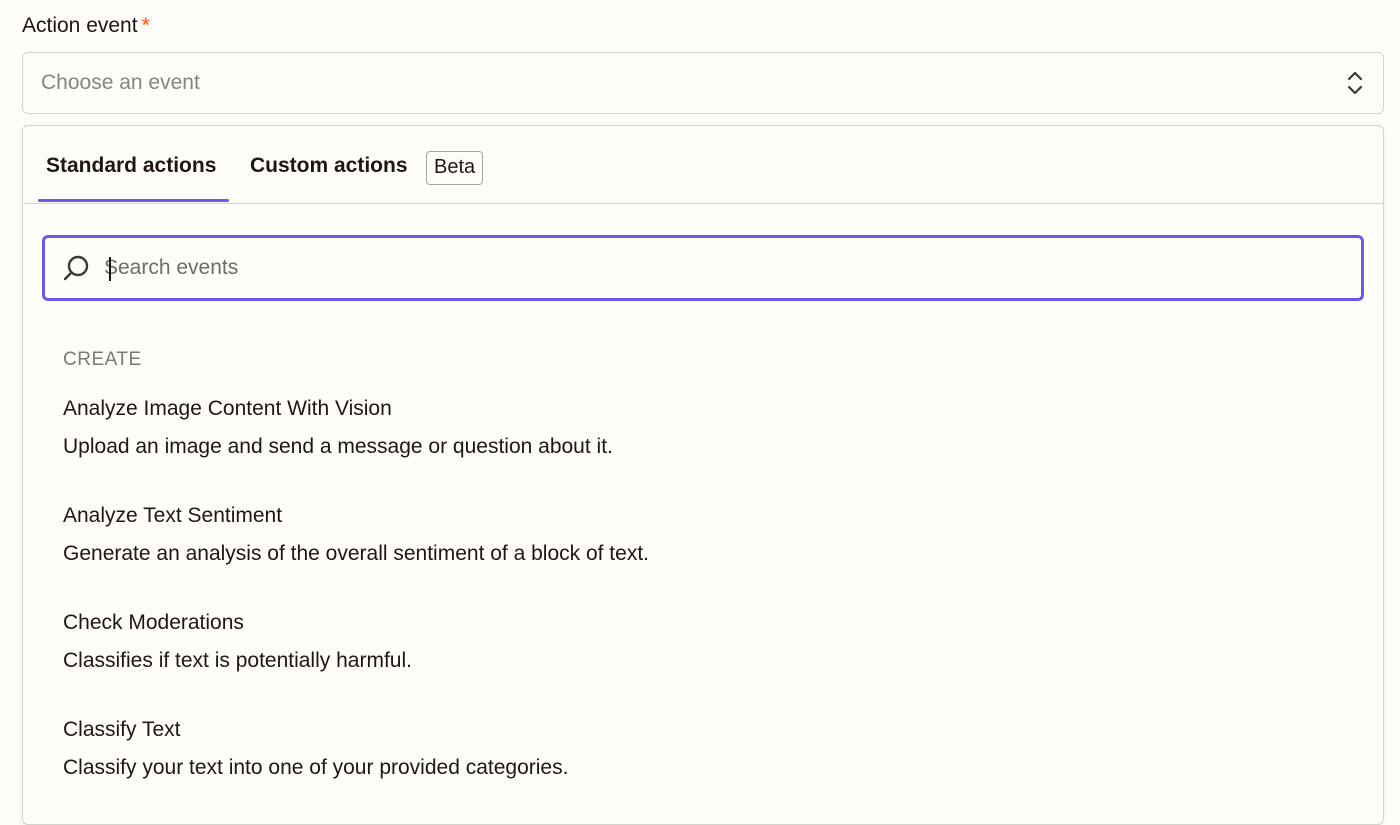 The image size is (1400, 825). Describe the element at coordinates (122, 729) in the screenshot. I see `event-title: Classify Text` at that location.